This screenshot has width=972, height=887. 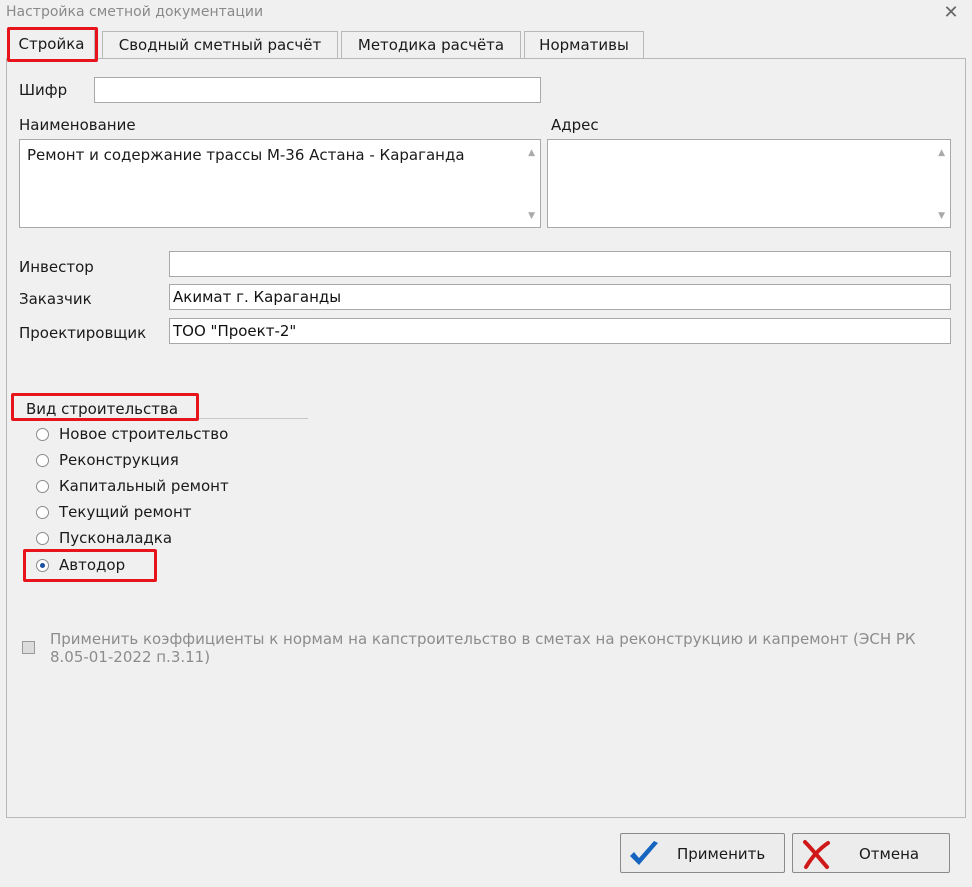 What do you see at coordinates (135, 12) in the screenshot?
I see `window-title: Настройка сметной документации` at bounding box center [135, 12].